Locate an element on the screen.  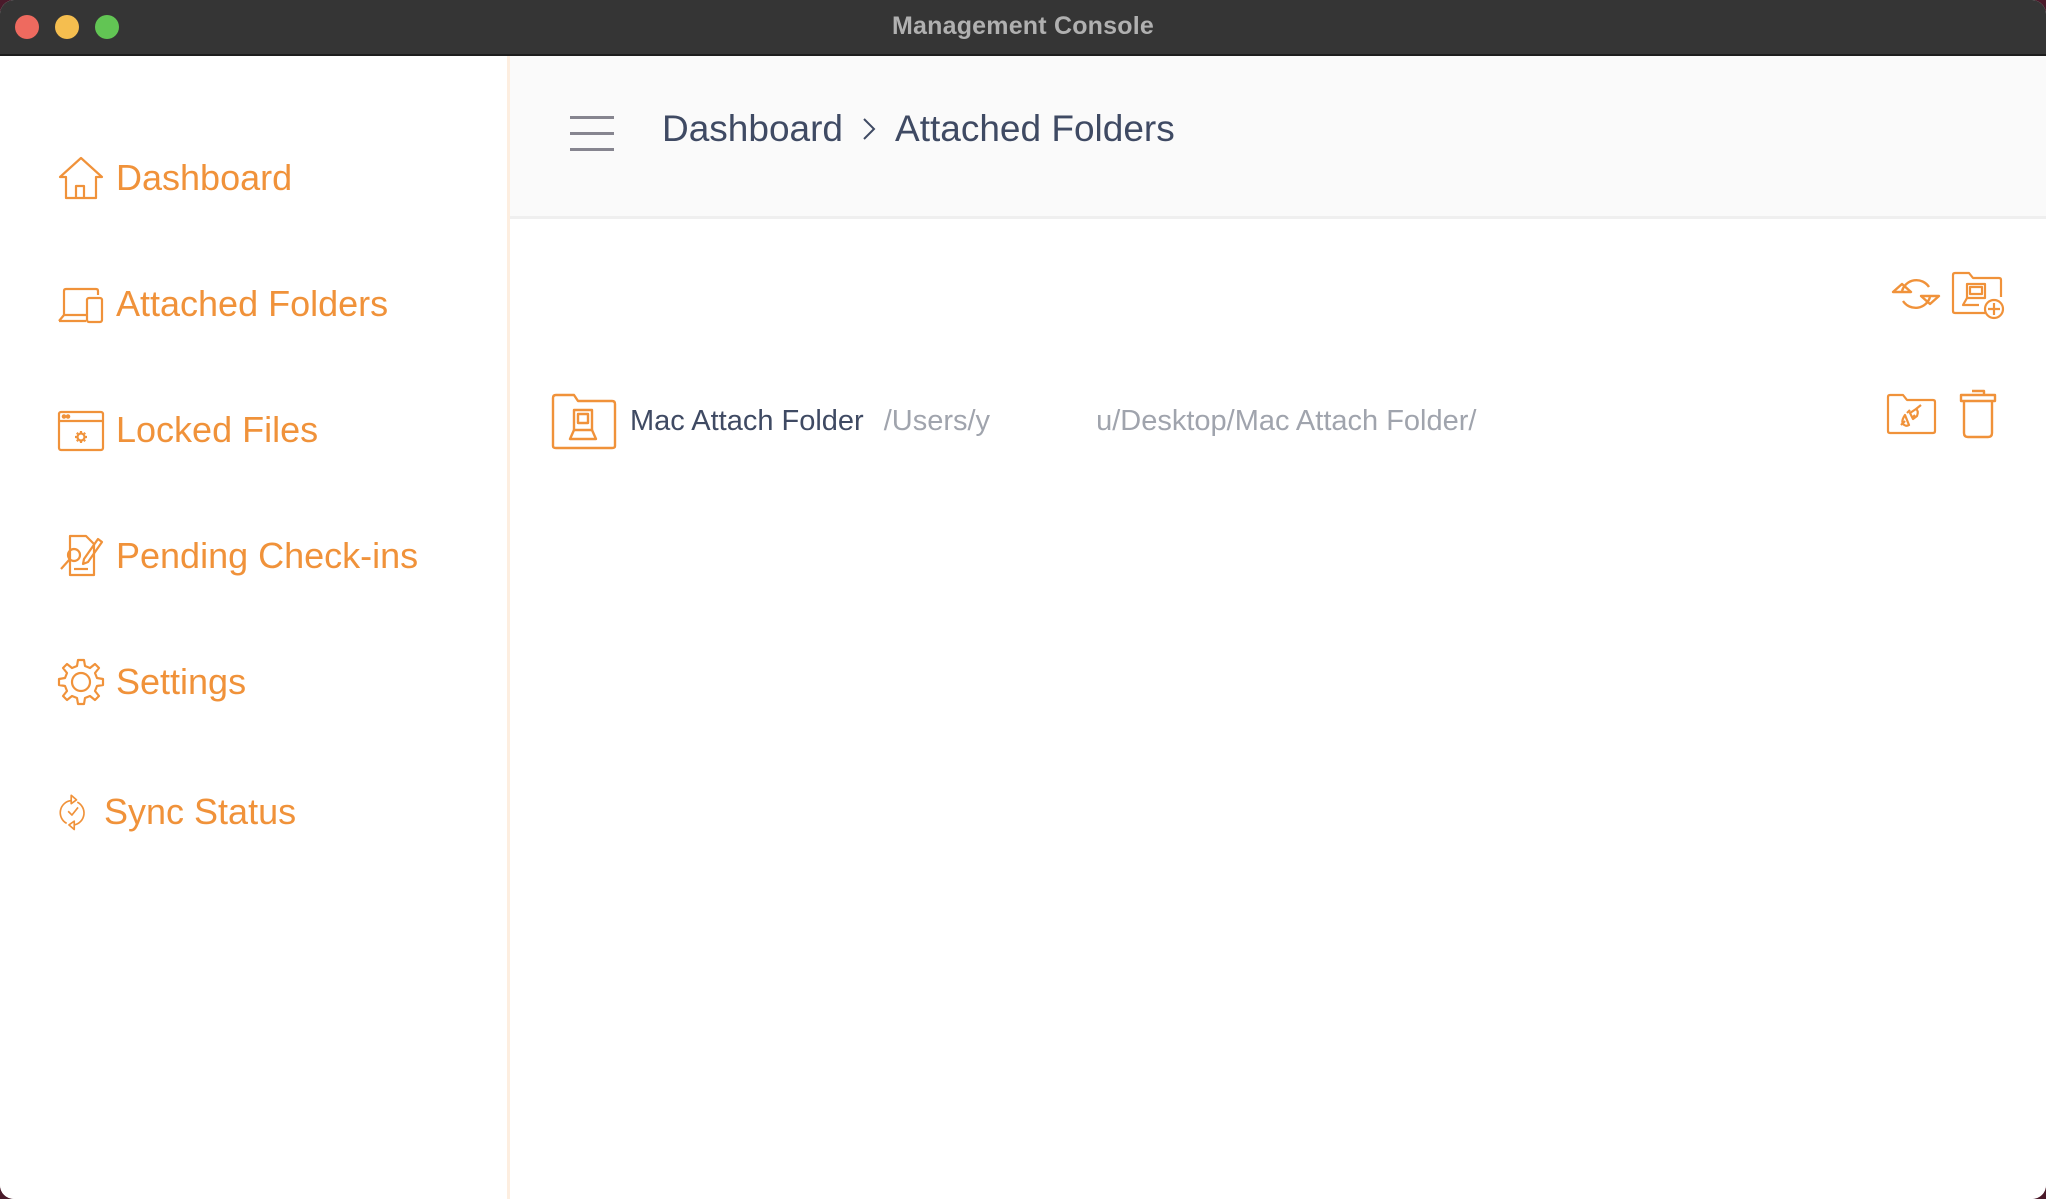
breadcrumb: Dashboard Attached Folders is located at coordinates (918, 129).